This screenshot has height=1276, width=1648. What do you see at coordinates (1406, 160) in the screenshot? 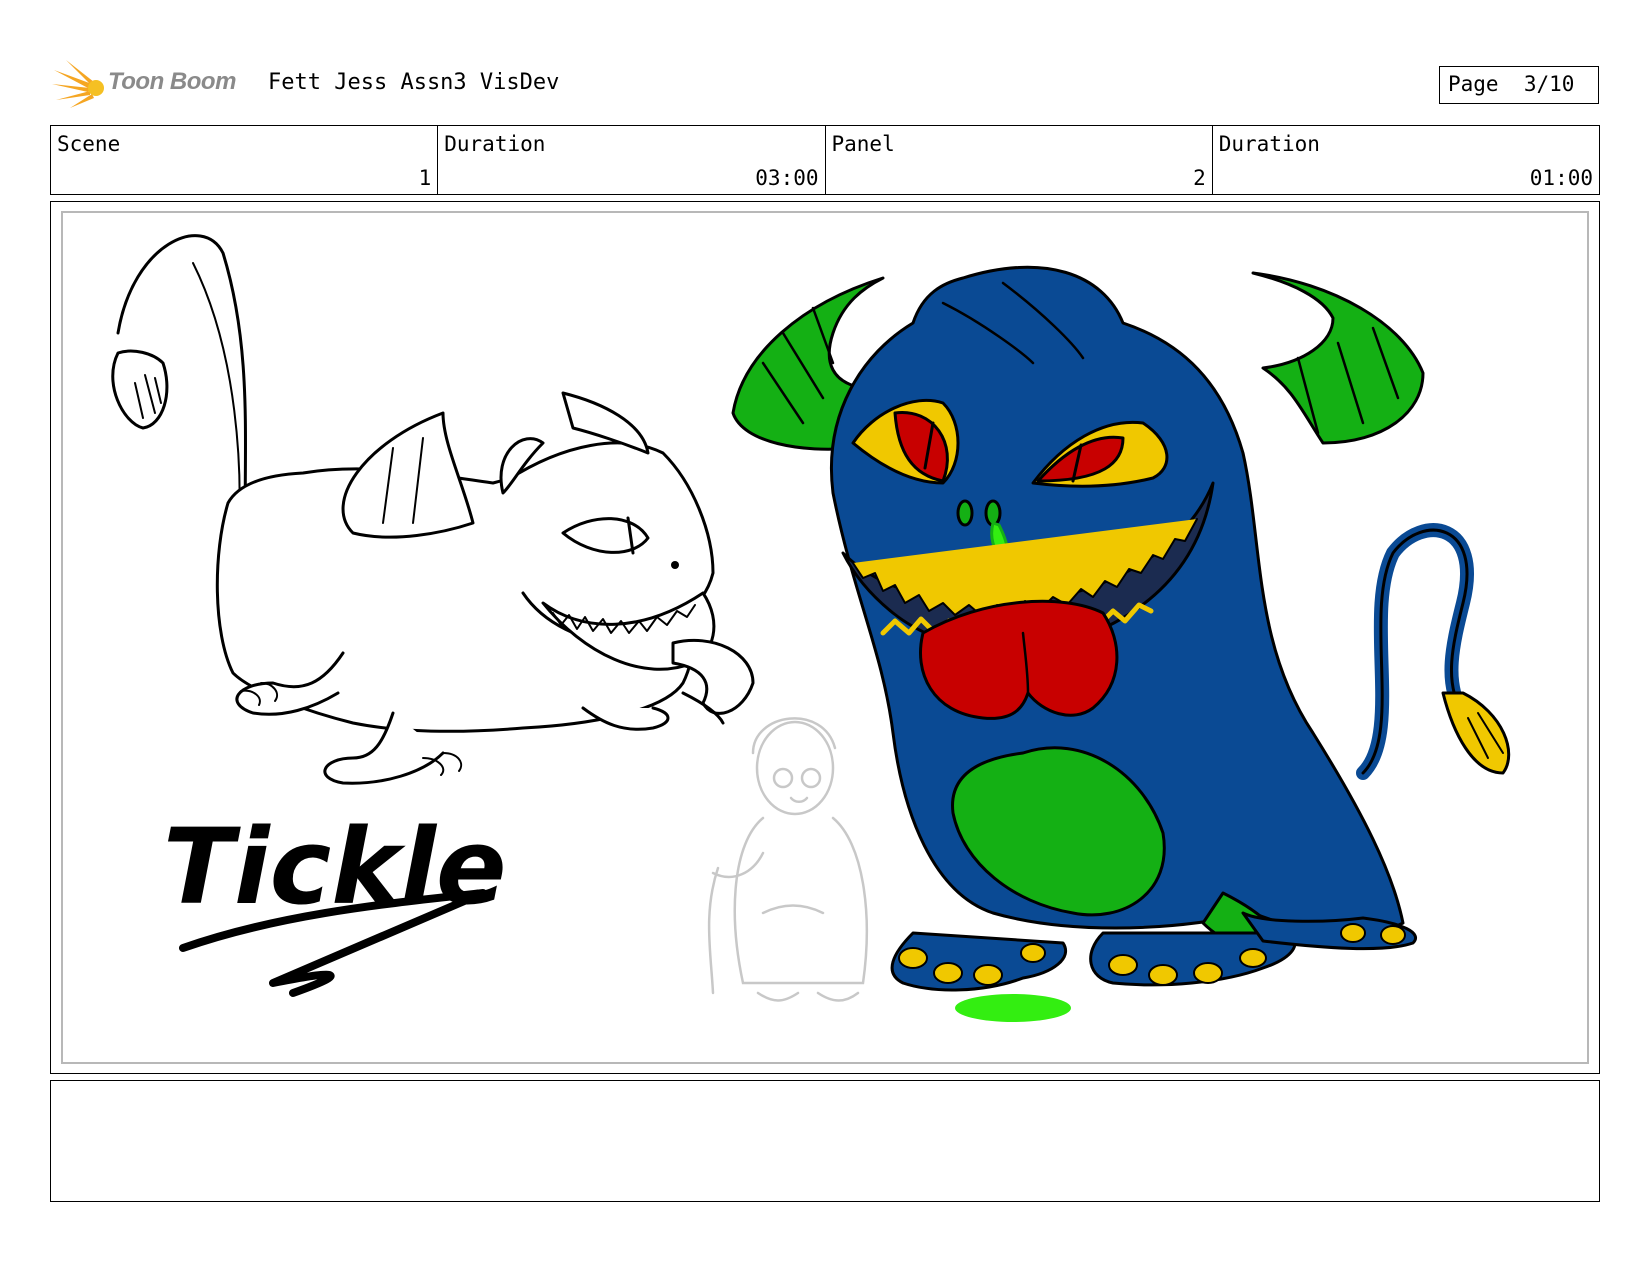
I see `panel-duration-cell: Duration 01:00` at bounding box center [1406, 160].